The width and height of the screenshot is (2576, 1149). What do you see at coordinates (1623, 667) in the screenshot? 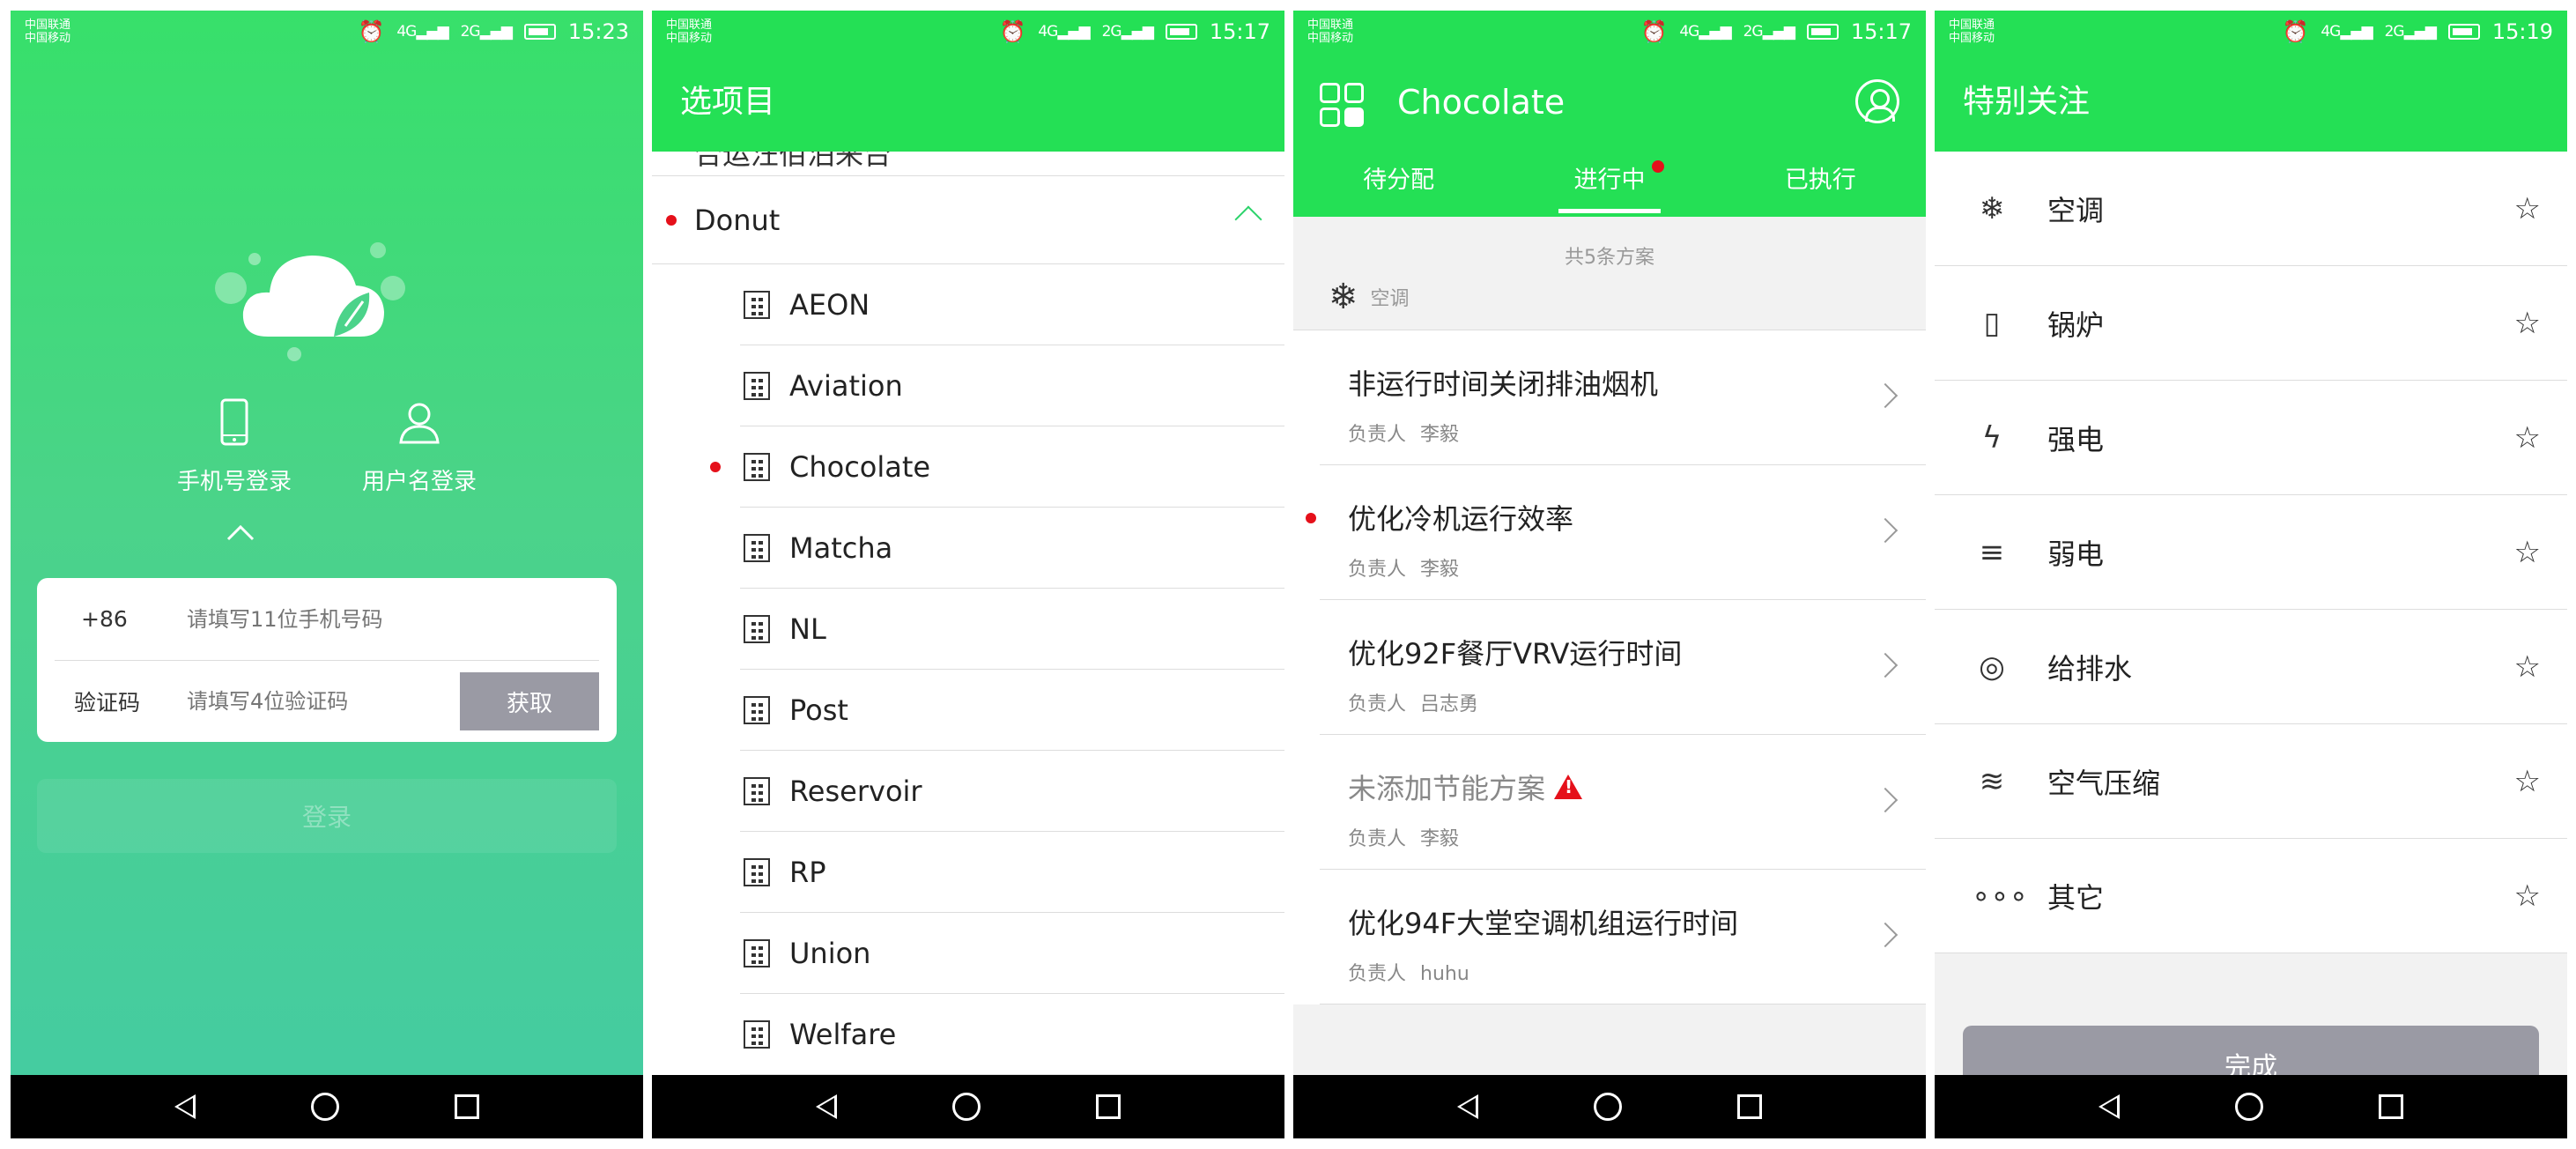
I see `plan-item: 优化92F餐厅VRV运行时间 负责人 吕志勇` at bounding box center [1623, 667].